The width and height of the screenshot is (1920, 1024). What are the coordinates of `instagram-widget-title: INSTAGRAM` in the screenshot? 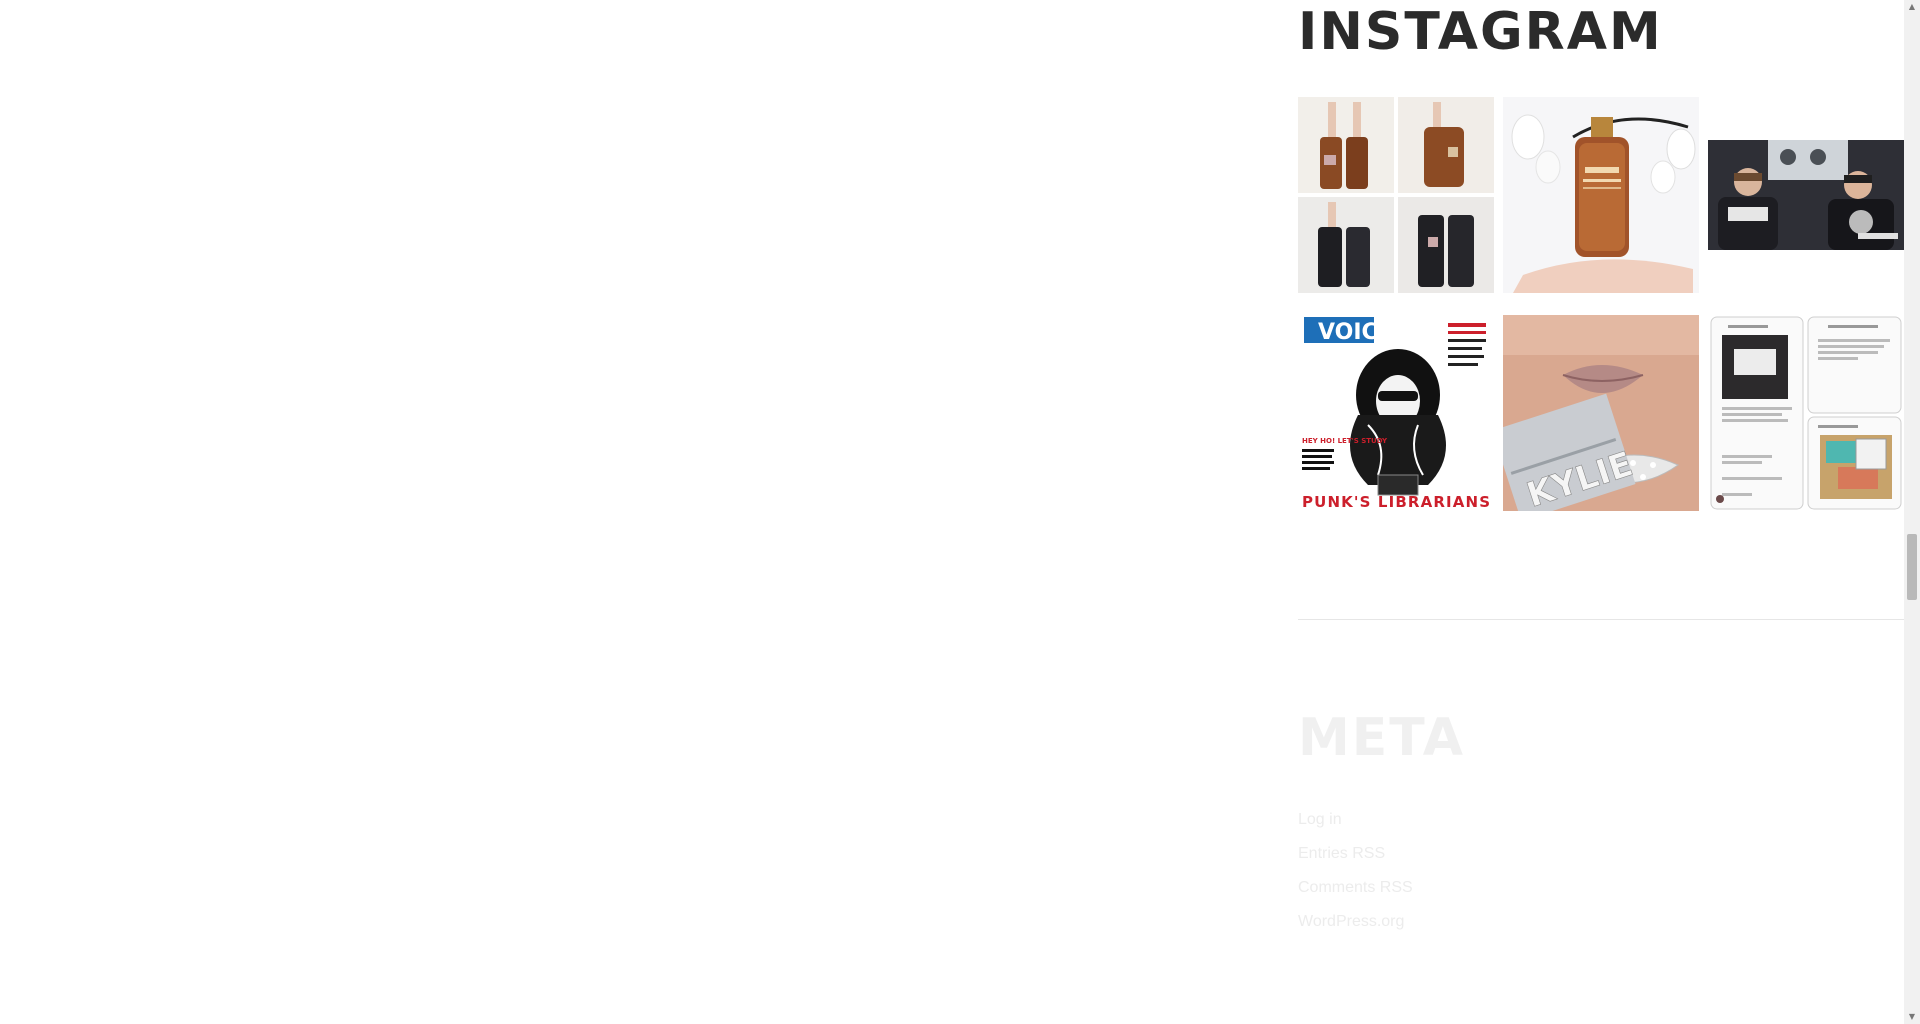 It's located at (1480, 32).